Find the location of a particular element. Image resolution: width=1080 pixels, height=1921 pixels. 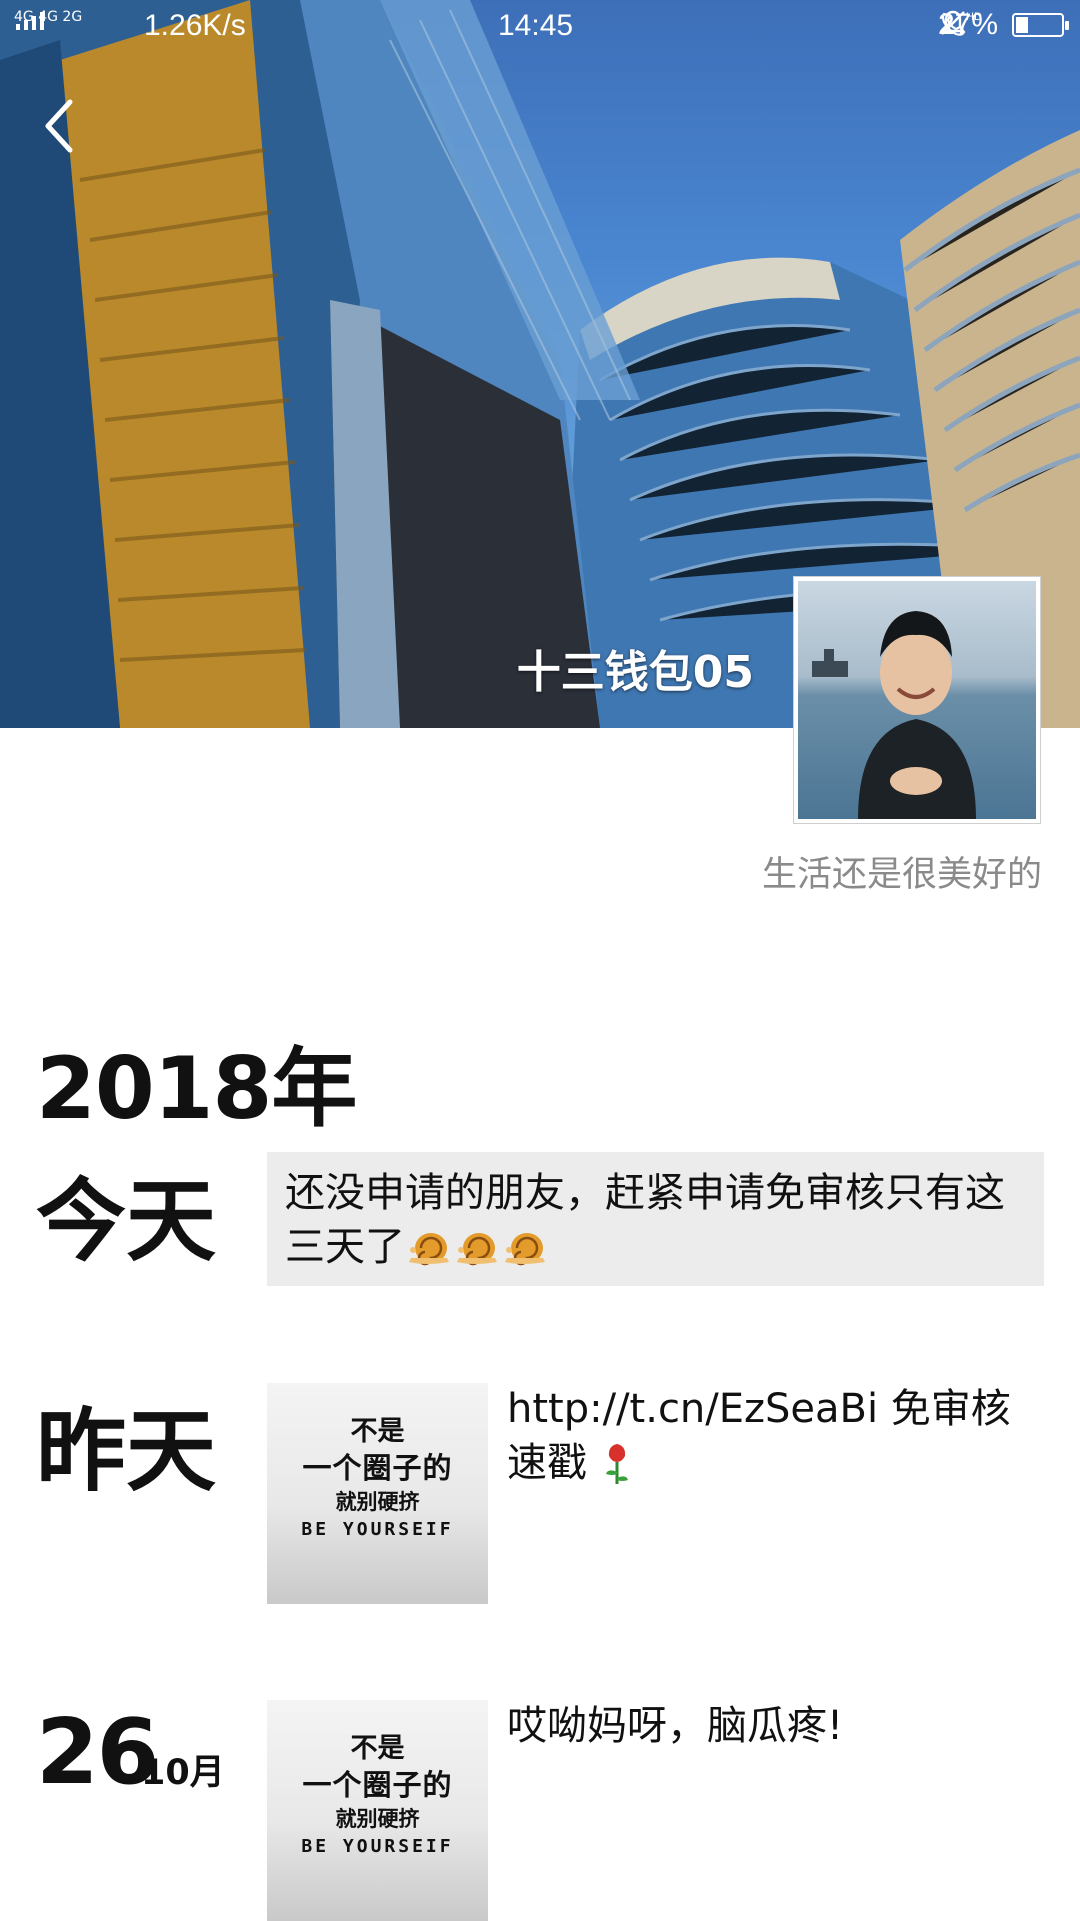

profile-avatar is located at coordinates (917, 700).